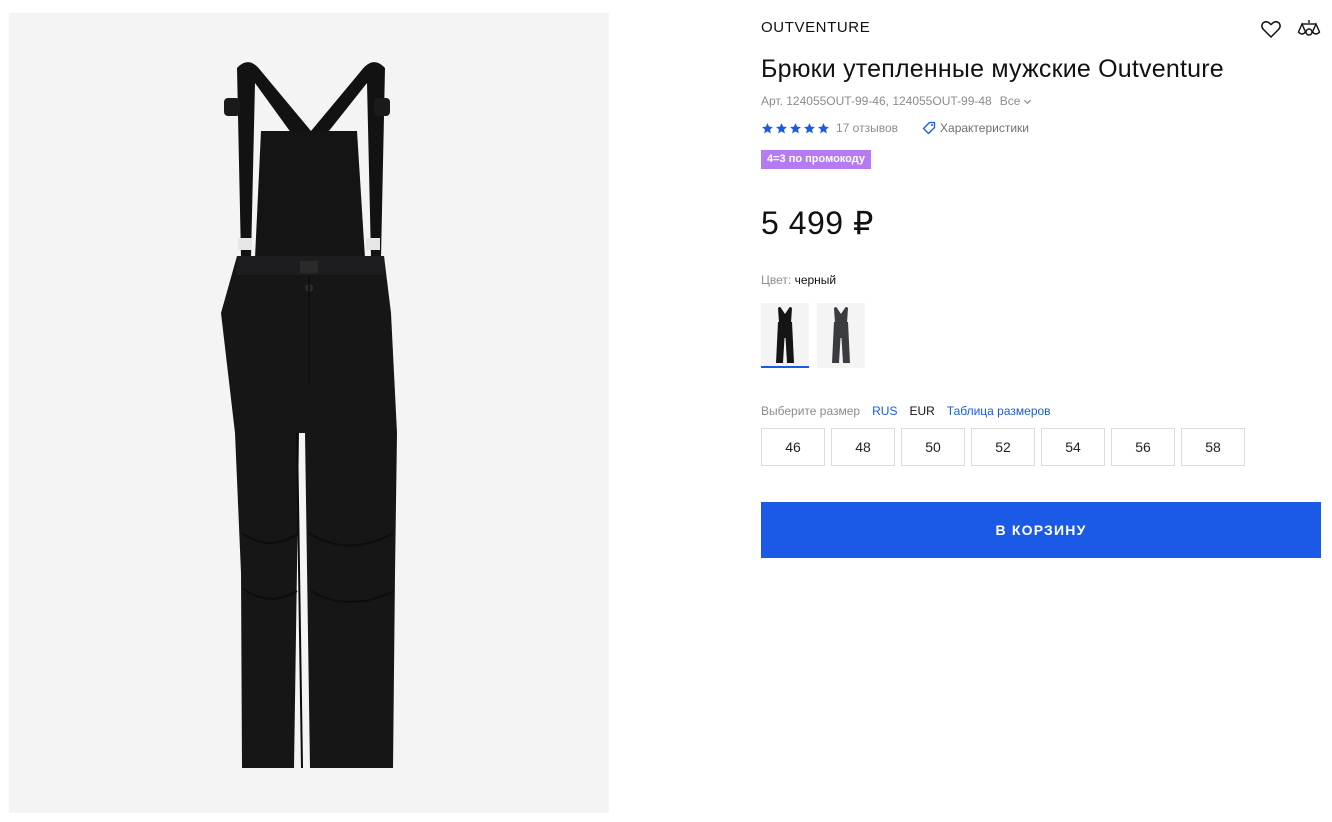 Image resolution: width=1332 pixels, height=822 pixels. What do you see at coordinates (309, 415) in the screenshot?
I see `product-image` at bounding box center [309, 415].